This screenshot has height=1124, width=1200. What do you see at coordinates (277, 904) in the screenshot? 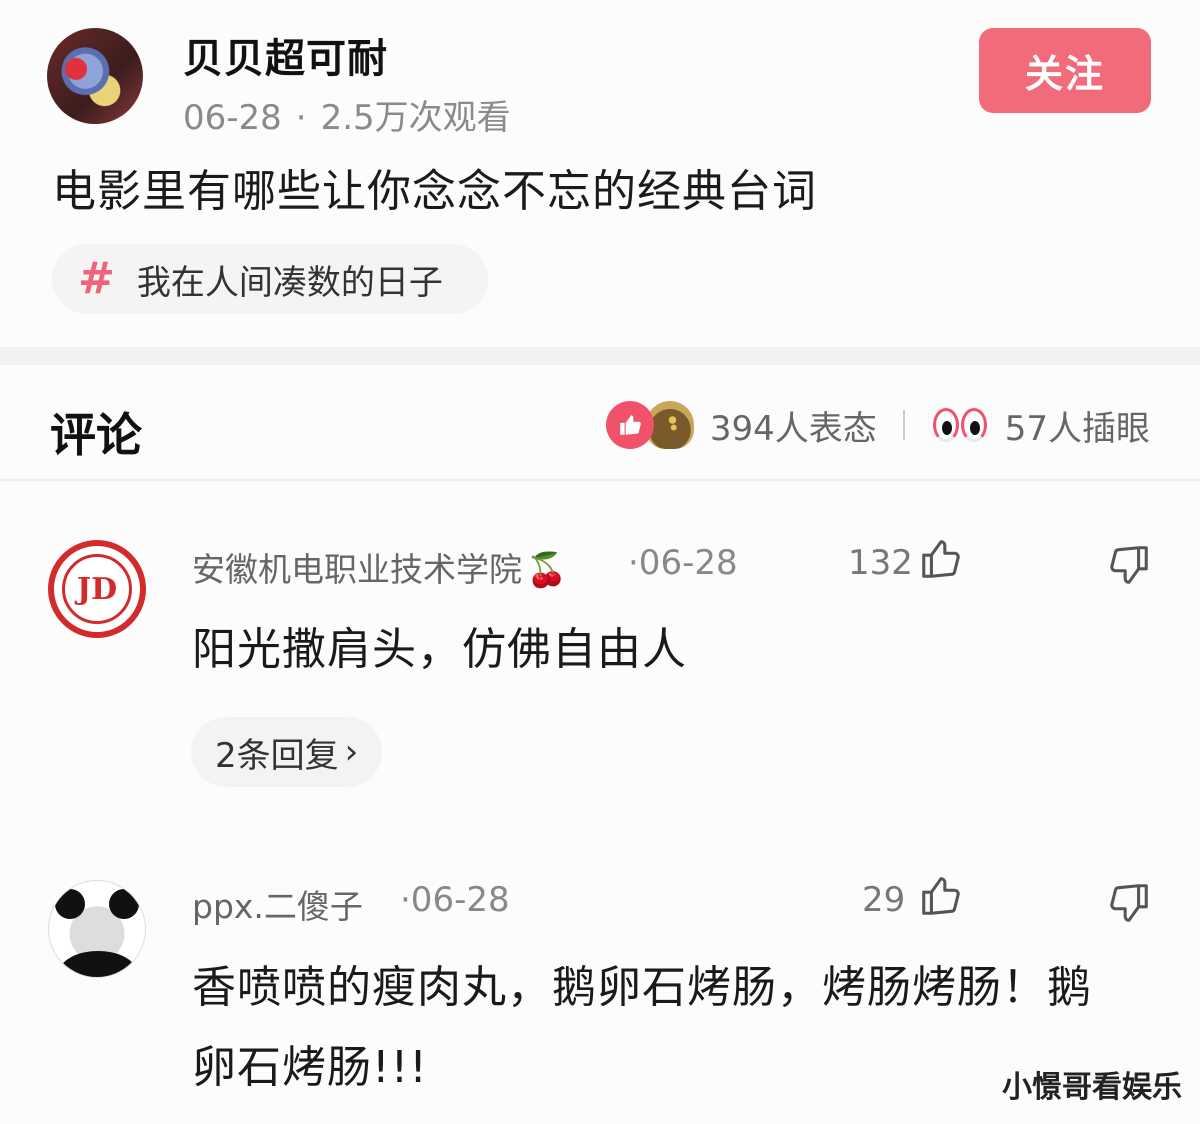
I see `commenter-name: ppx.二傻子` at bounding box center [277, 904].